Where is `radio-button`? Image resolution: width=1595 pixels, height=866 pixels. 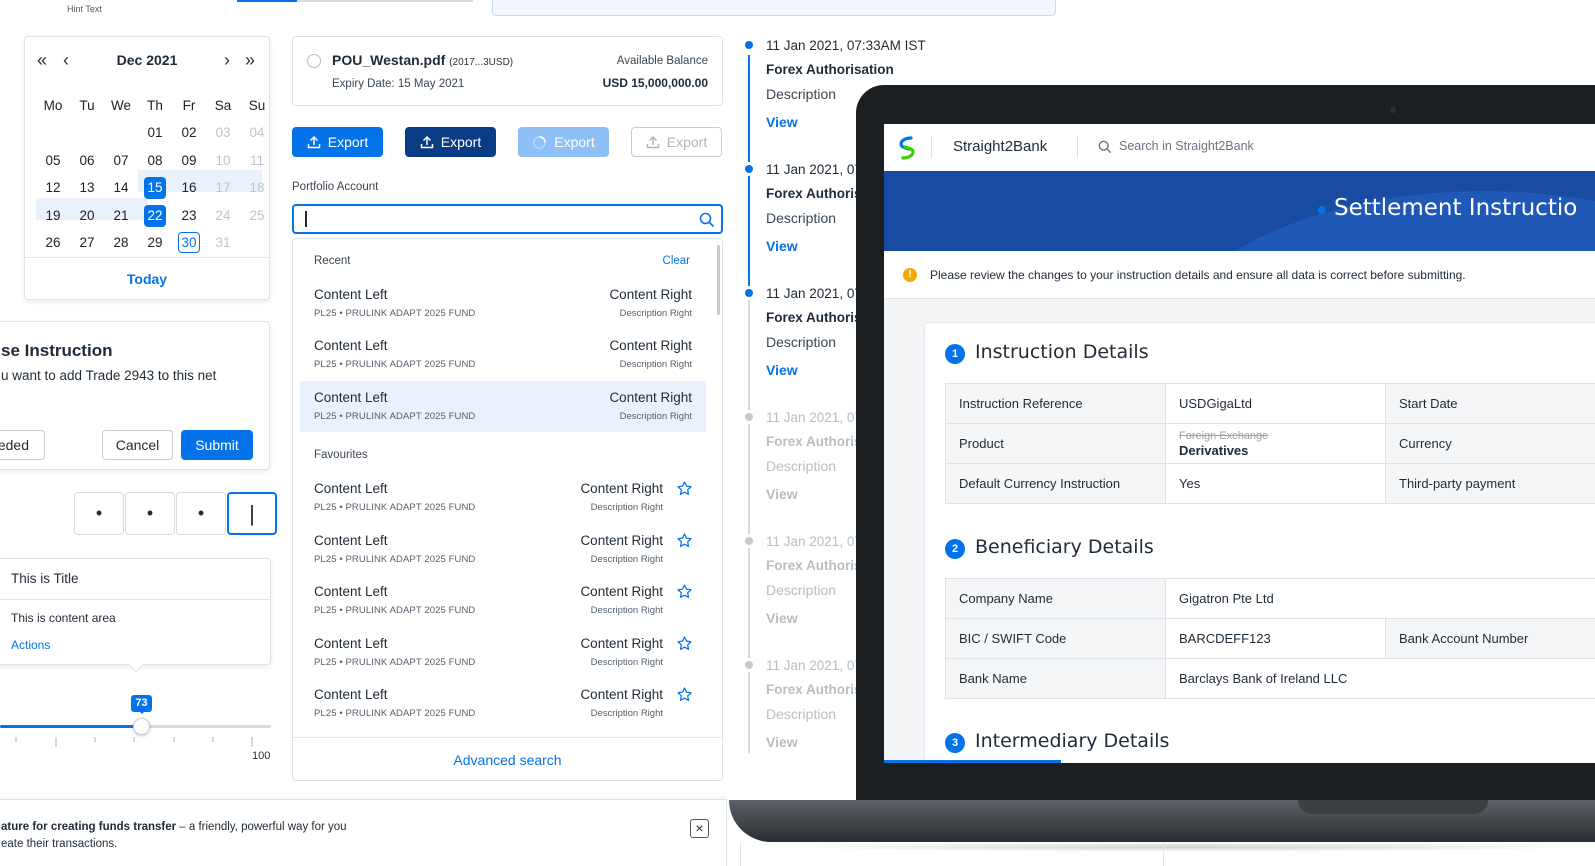
radio-button is located at coordinates (314, 61).